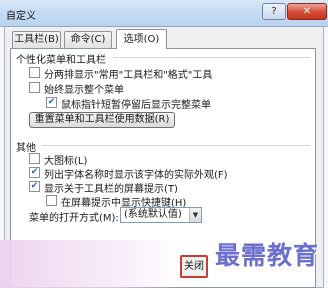 The height and width of the screenshot is (288, 328). What do you see at coordinates (111, 189) in the screenshot?
I see `show-screentips-label: 显示关于工具栏的屏幕提示(T)` at bounding box center [111, 189].